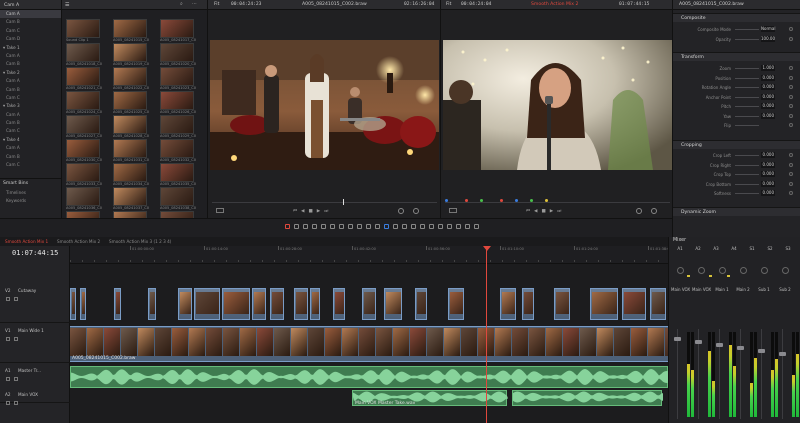  I want to click on search-icon: ⌕, so click(181, 4).